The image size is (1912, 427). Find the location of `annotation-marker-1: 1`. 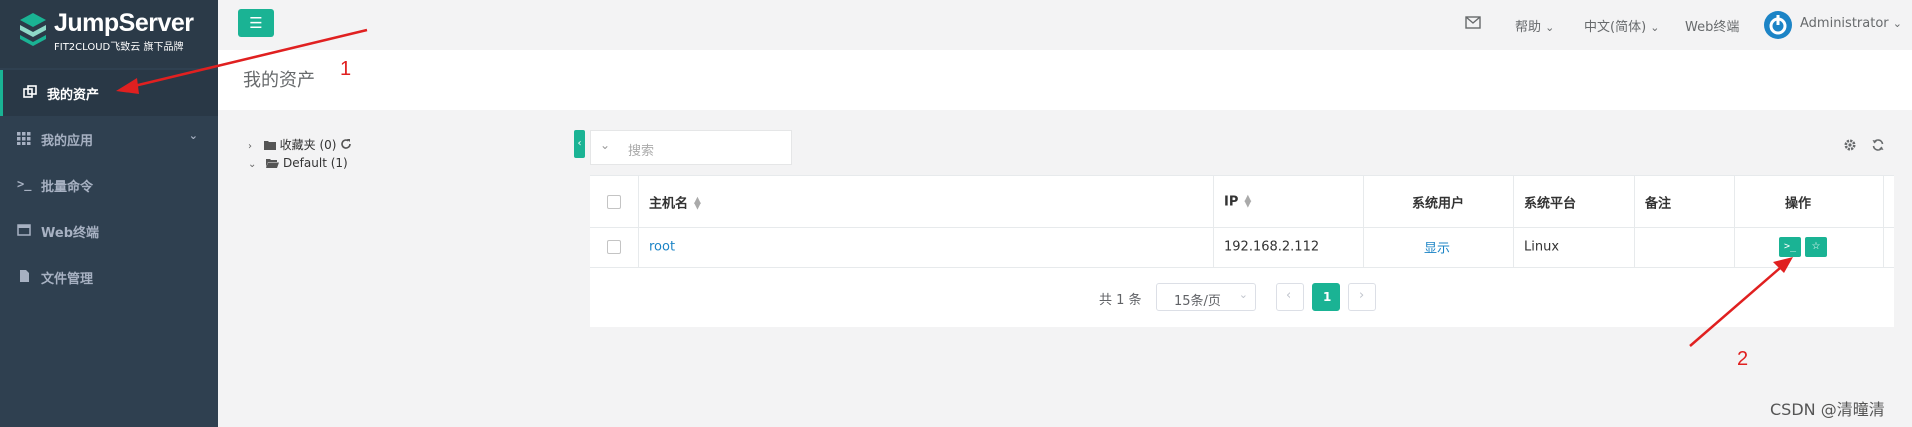

annotation-marker-1: 1 is located at coordinates (346, 69).